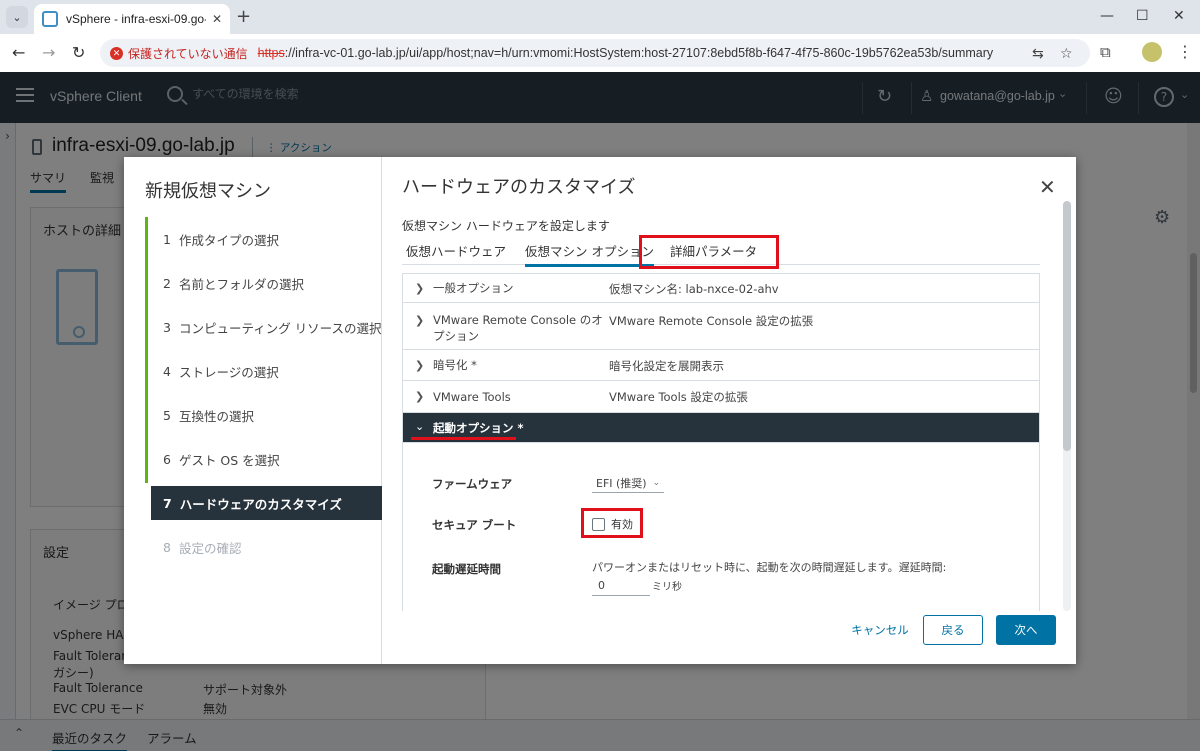  I want to click on wizard-step: 7 ハードウェアのカスタマイズ, so click(266, 503).